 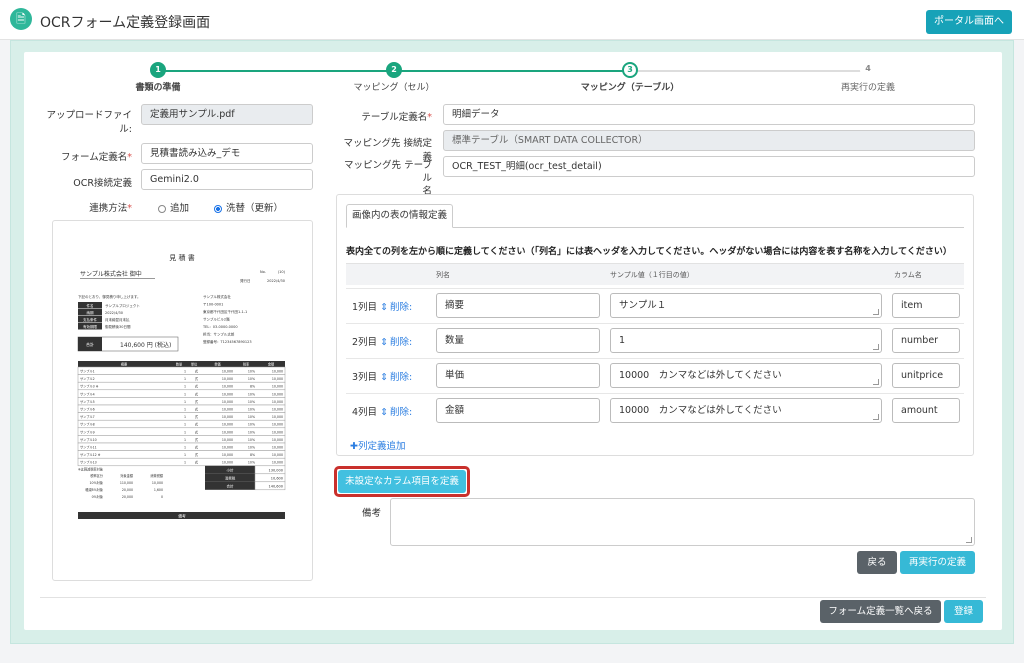 What do you see at coordinates (21, 19) in the screenshot?
I see `document-icon: 🗎` at bounding box center [21, 19].